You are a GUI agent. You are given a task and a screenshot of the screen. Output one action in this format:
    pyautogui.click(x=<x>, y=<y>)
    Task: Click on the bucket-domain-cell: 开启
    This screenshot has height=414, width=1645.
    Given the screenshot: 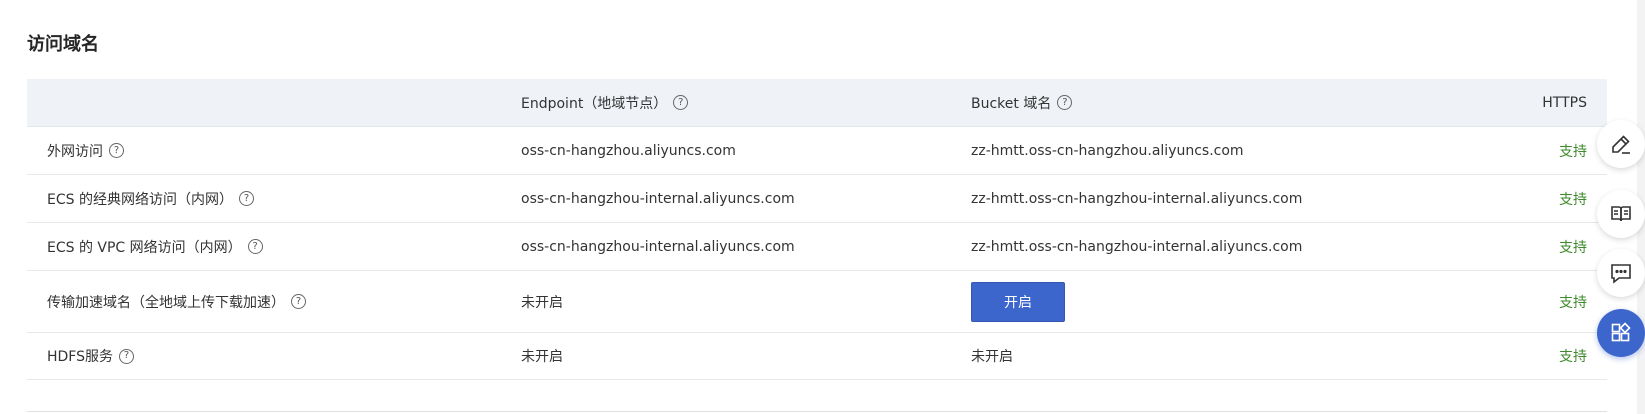 What is the action you would take?
    pyautogui.click(x=1018, y=301)
    